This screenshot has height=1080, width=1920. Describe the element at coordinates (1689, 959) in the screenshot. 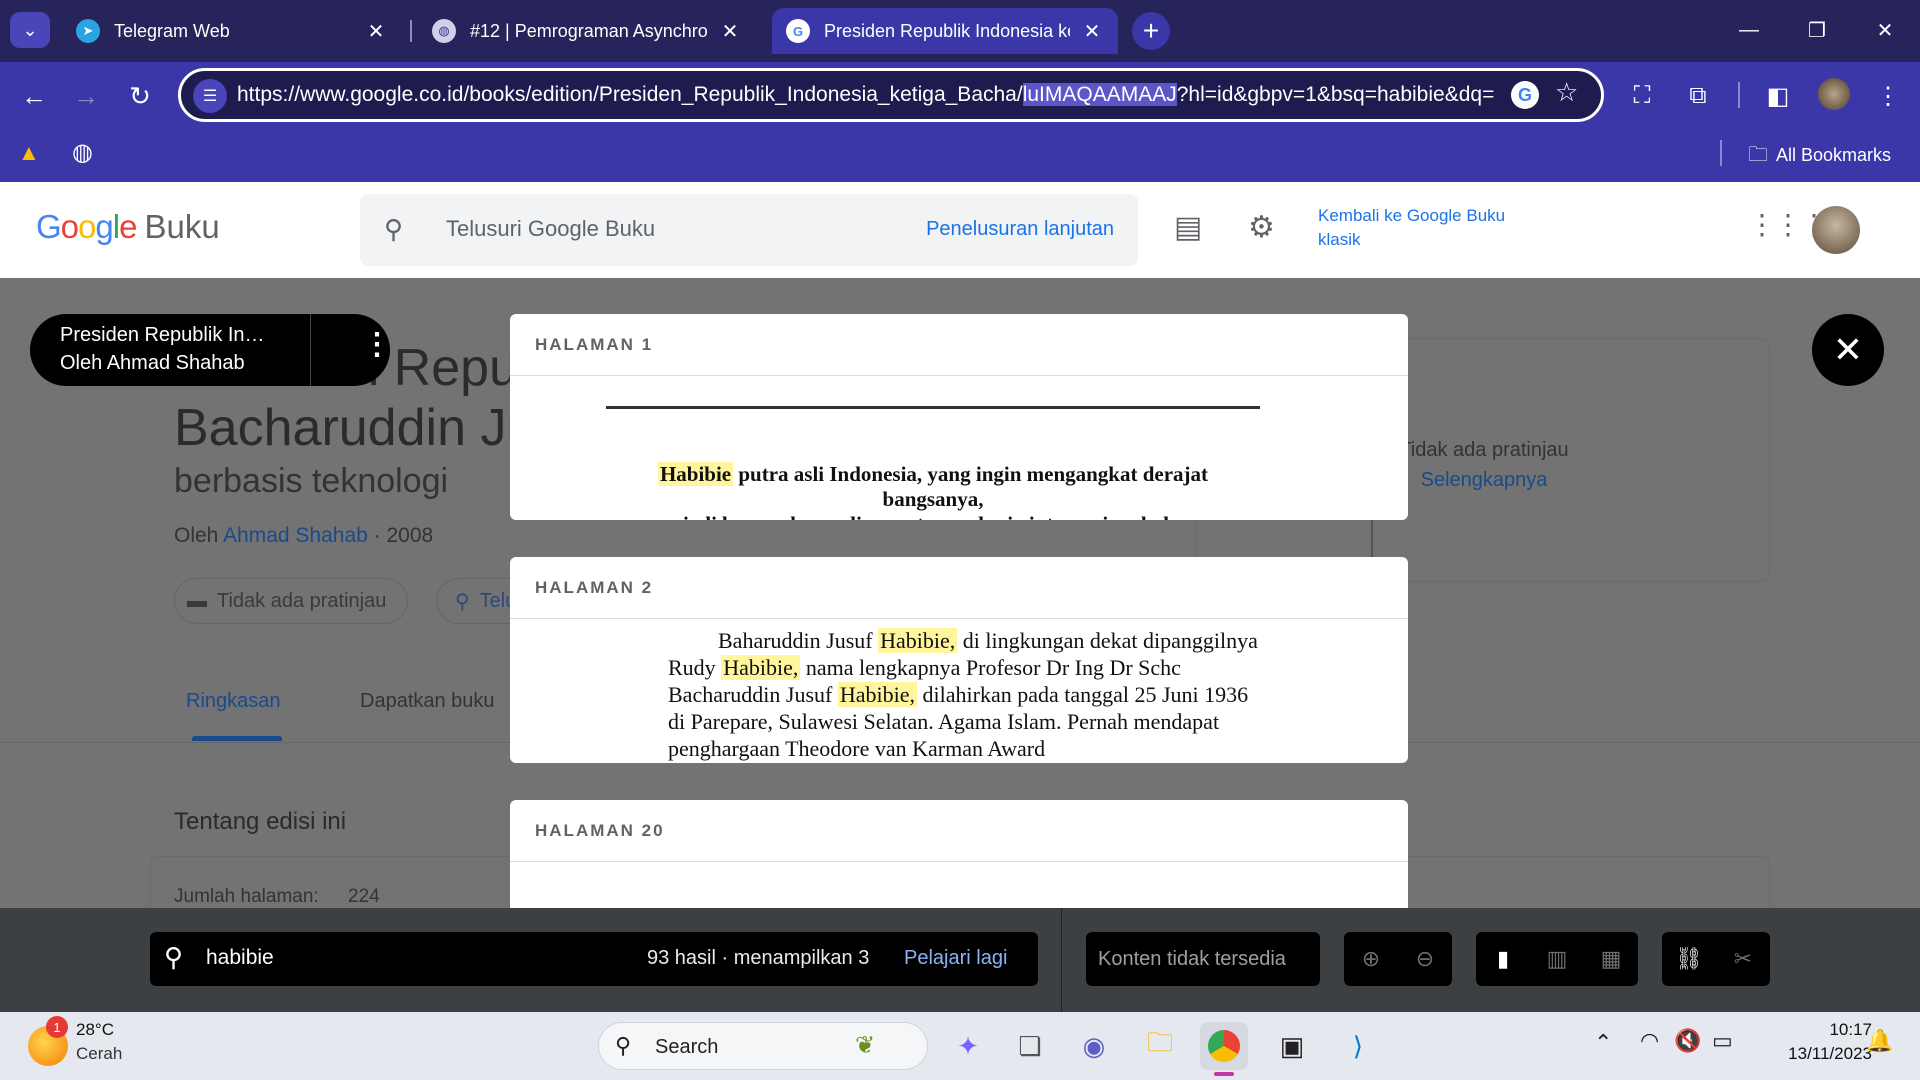

I see `link-icon: ⛓` at that location.